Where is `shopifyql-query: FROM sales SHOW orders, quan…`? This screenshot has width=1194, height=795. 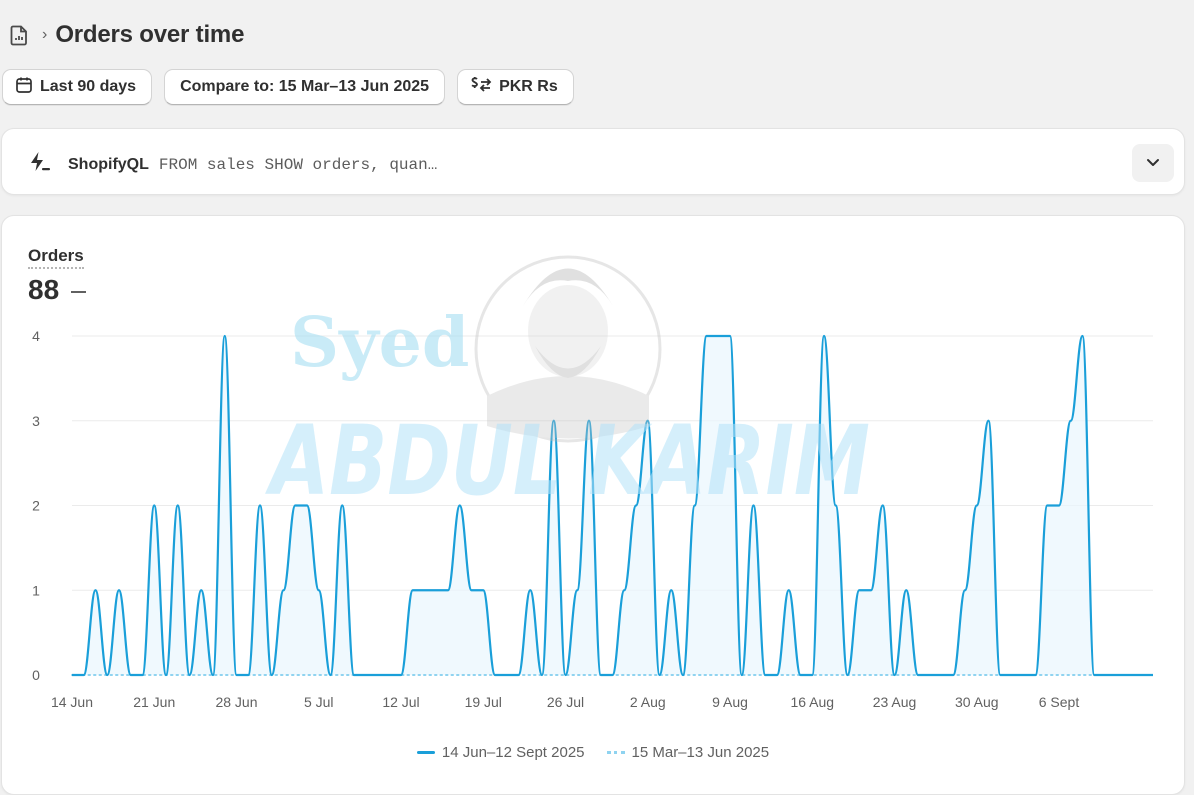 shopifyql-query: FROM sales SHOW orders, quan… is located at coordinates (298, 165).